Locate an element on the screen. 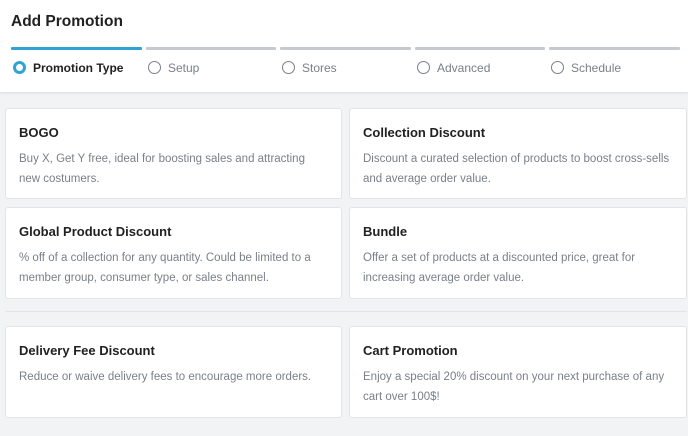 The image size is (688, 436). step-label: Stores is located at coordinates (319, 68).